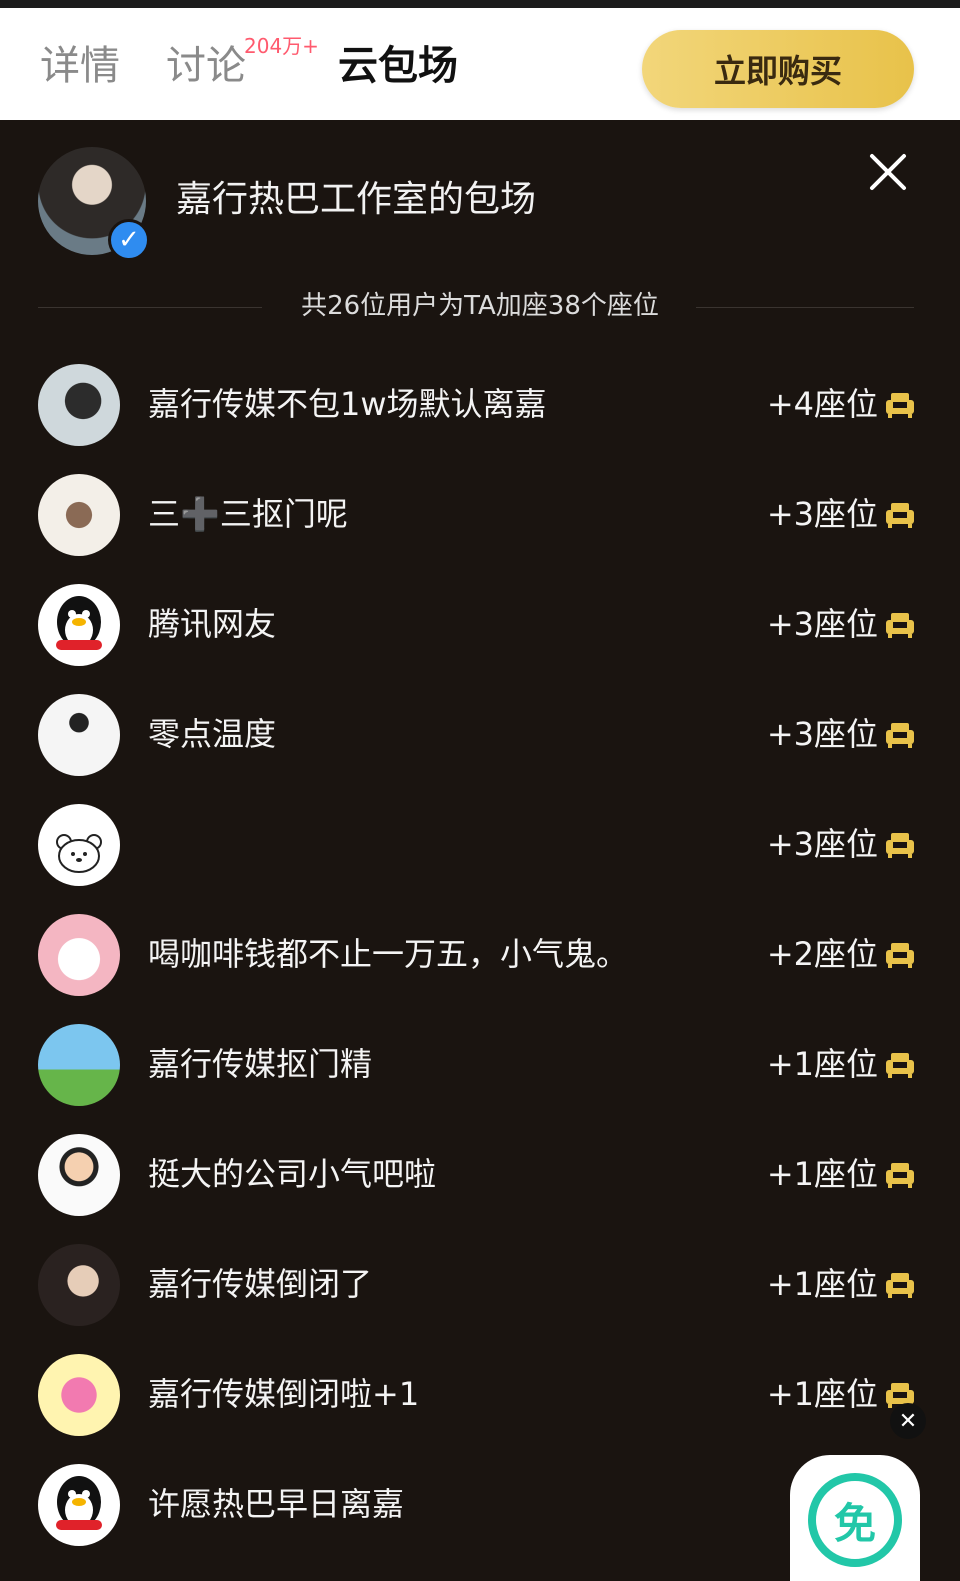 The height and width of the screenshot is (1581, 960). What do you see at coordinates (356, 199) in the screenshot?
I see `host-title: 嘉行热巴工作室的包场` at bounding box center [356, 199].